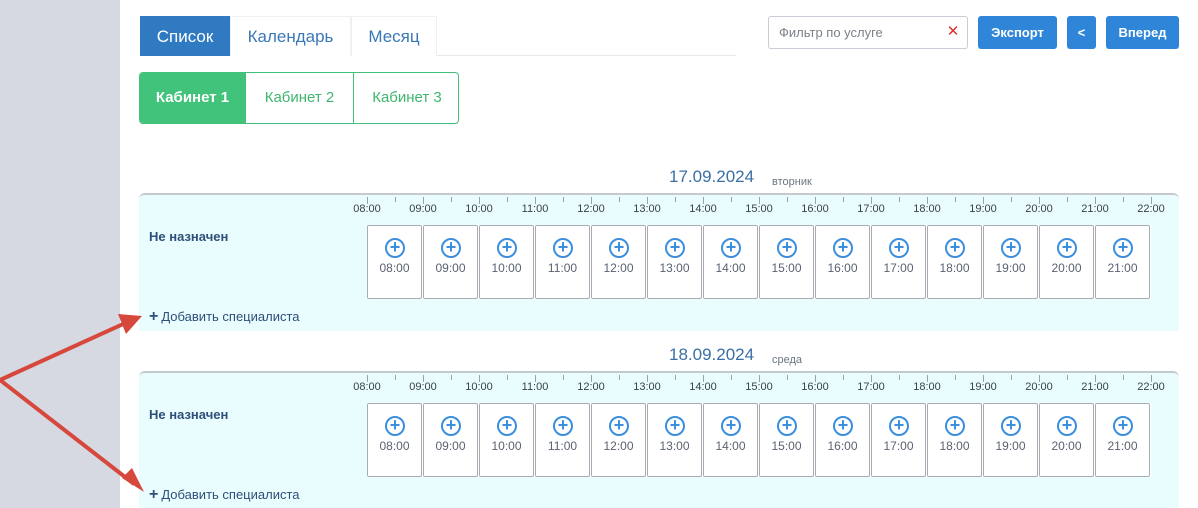 This screenshot has height=508, width=1198. What do you see at coordinates (367, 387) in the screenshot?
I see `ruler-hour-label: 08:00` at bounding box center [367, 387].